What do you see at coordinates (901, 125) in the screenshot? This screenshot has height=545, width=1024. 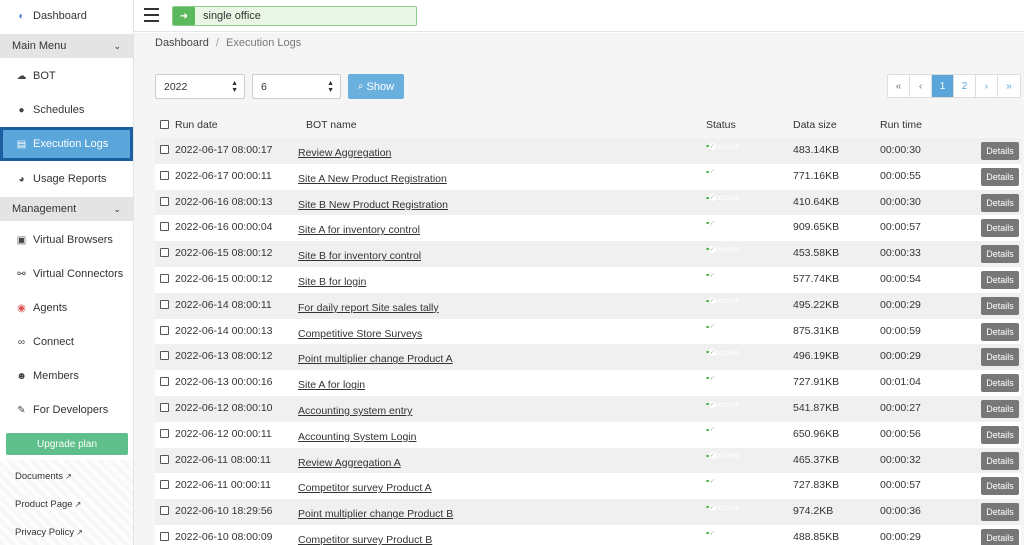 I see `header-run-time: Run time` at bounding box center [901, 125].